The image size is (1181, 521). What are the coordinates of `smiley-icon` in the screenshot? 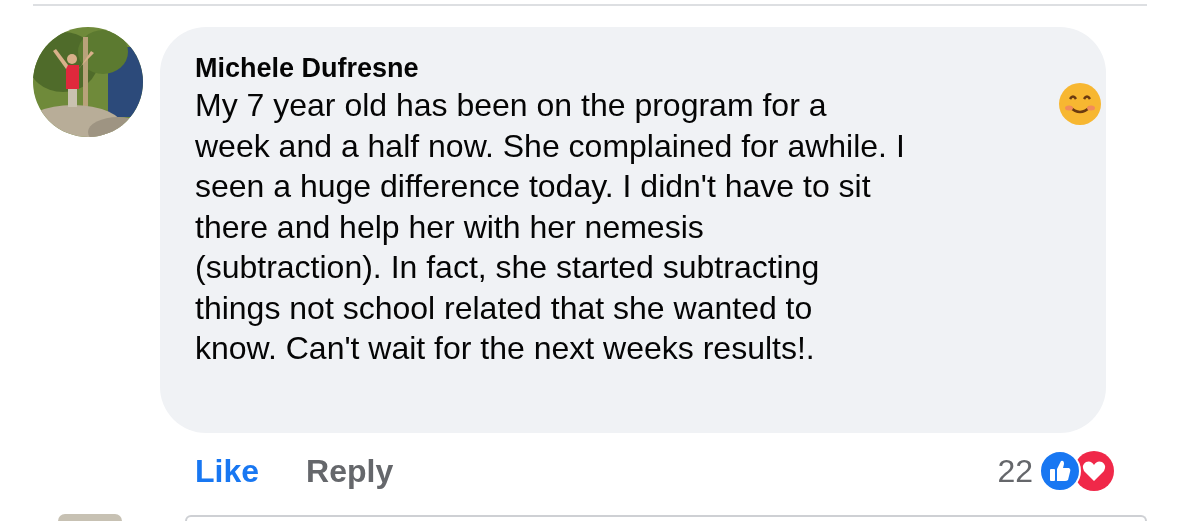 It's located at (1079, 104).